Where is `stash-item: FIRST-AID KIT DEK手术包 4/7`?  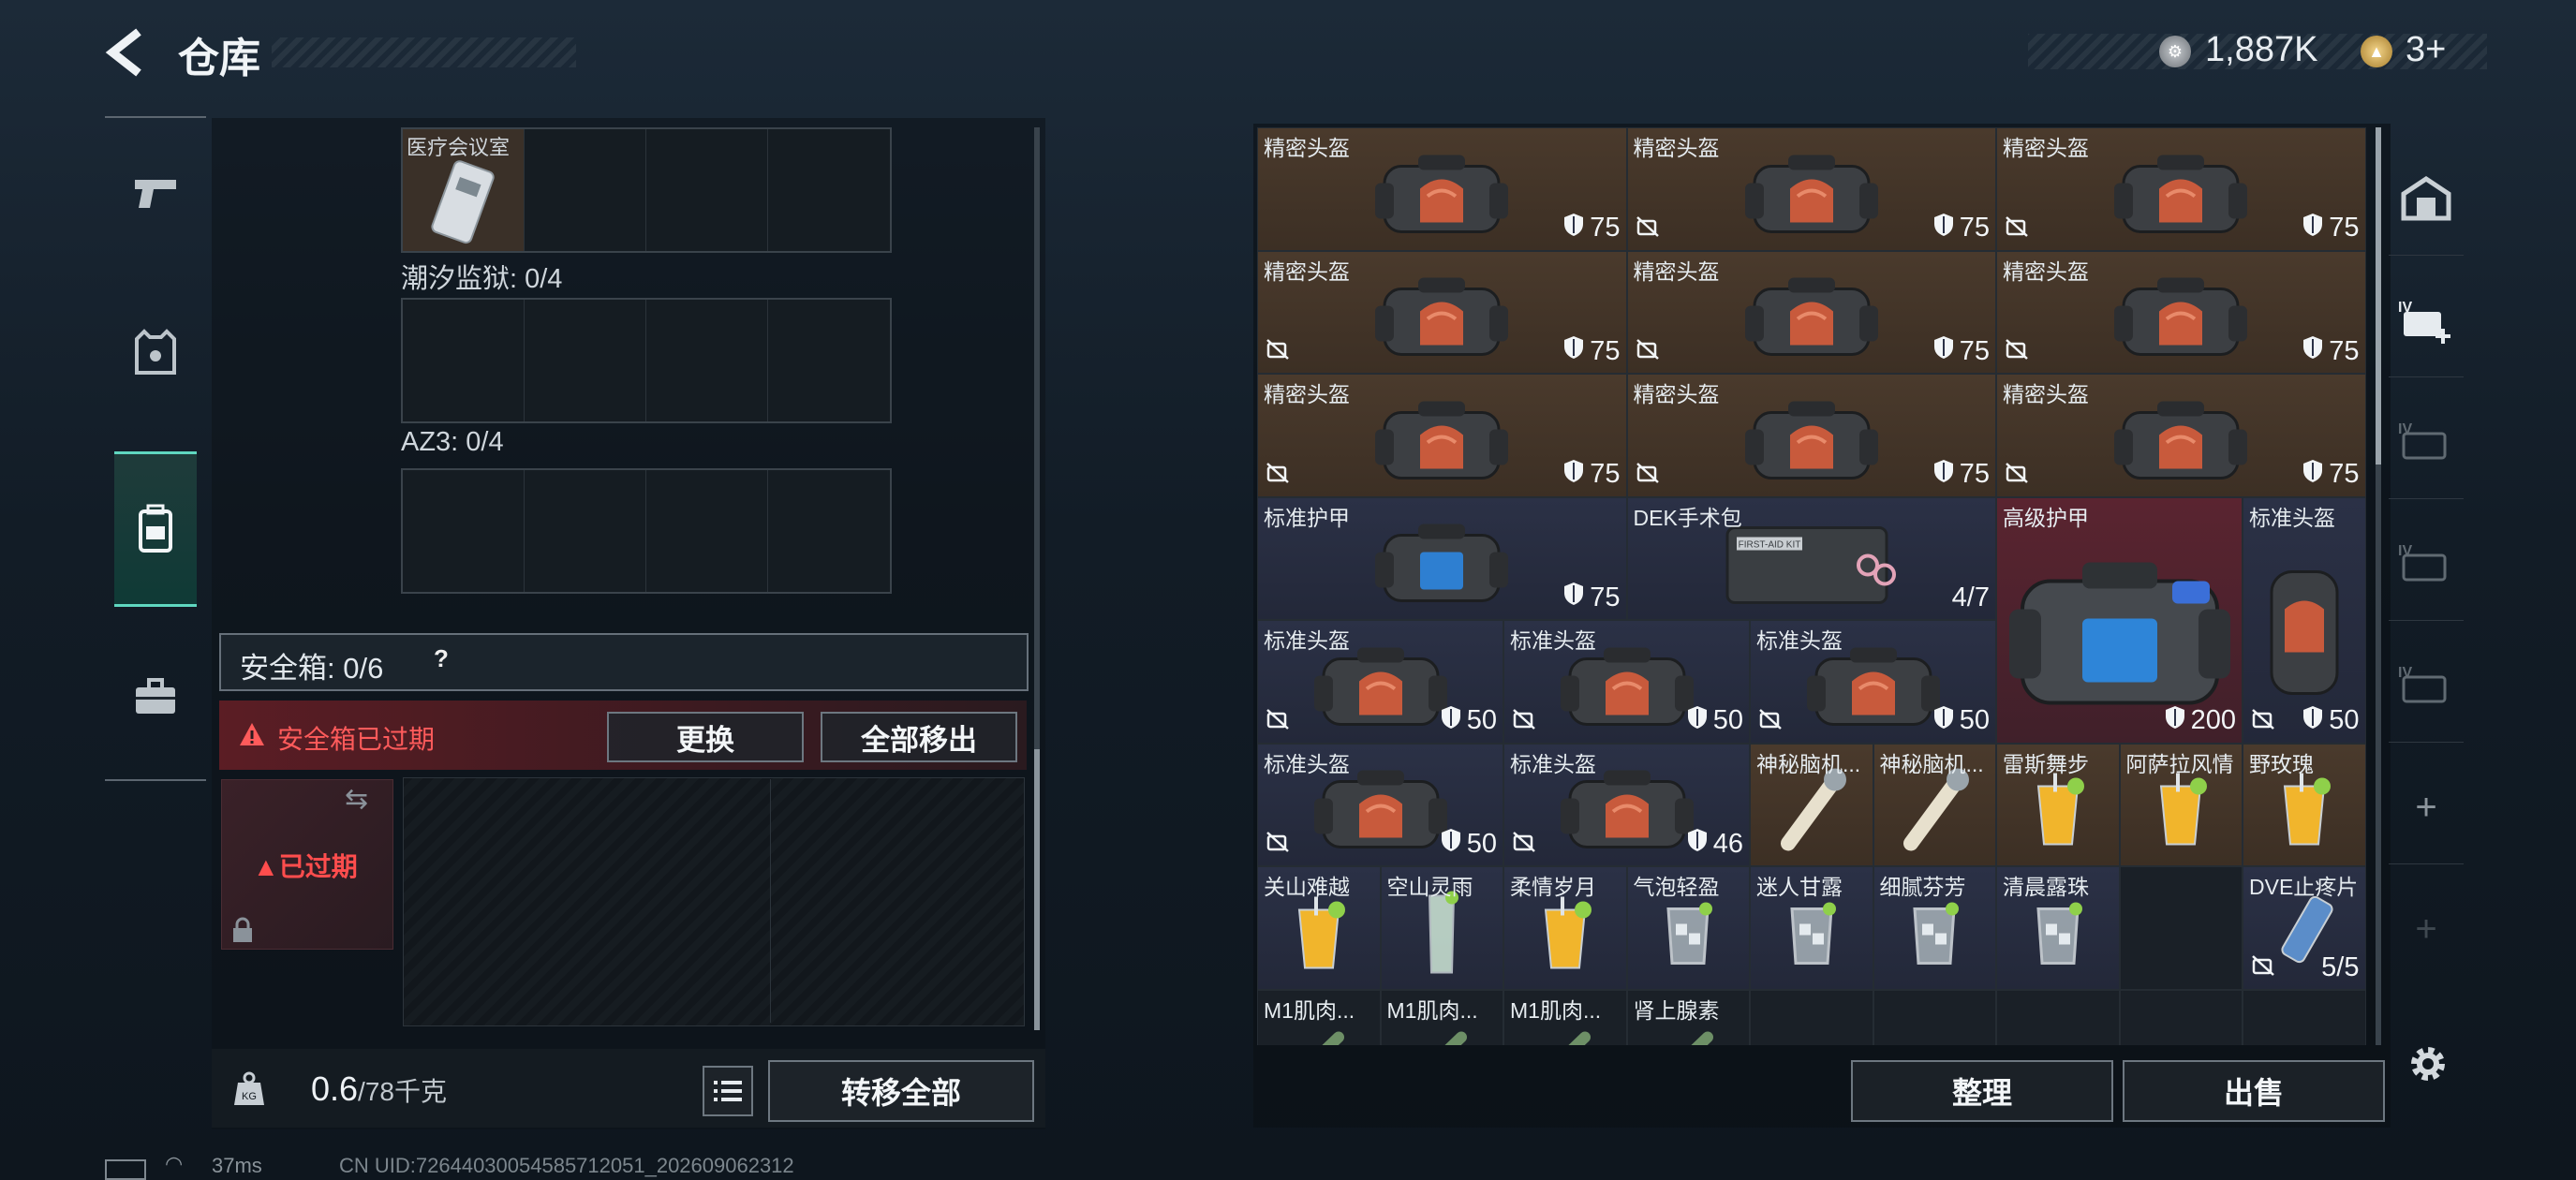
stash-item: FIRST-AID KIT DEK手术包 4/7 is located at coordinates (1811, 558).